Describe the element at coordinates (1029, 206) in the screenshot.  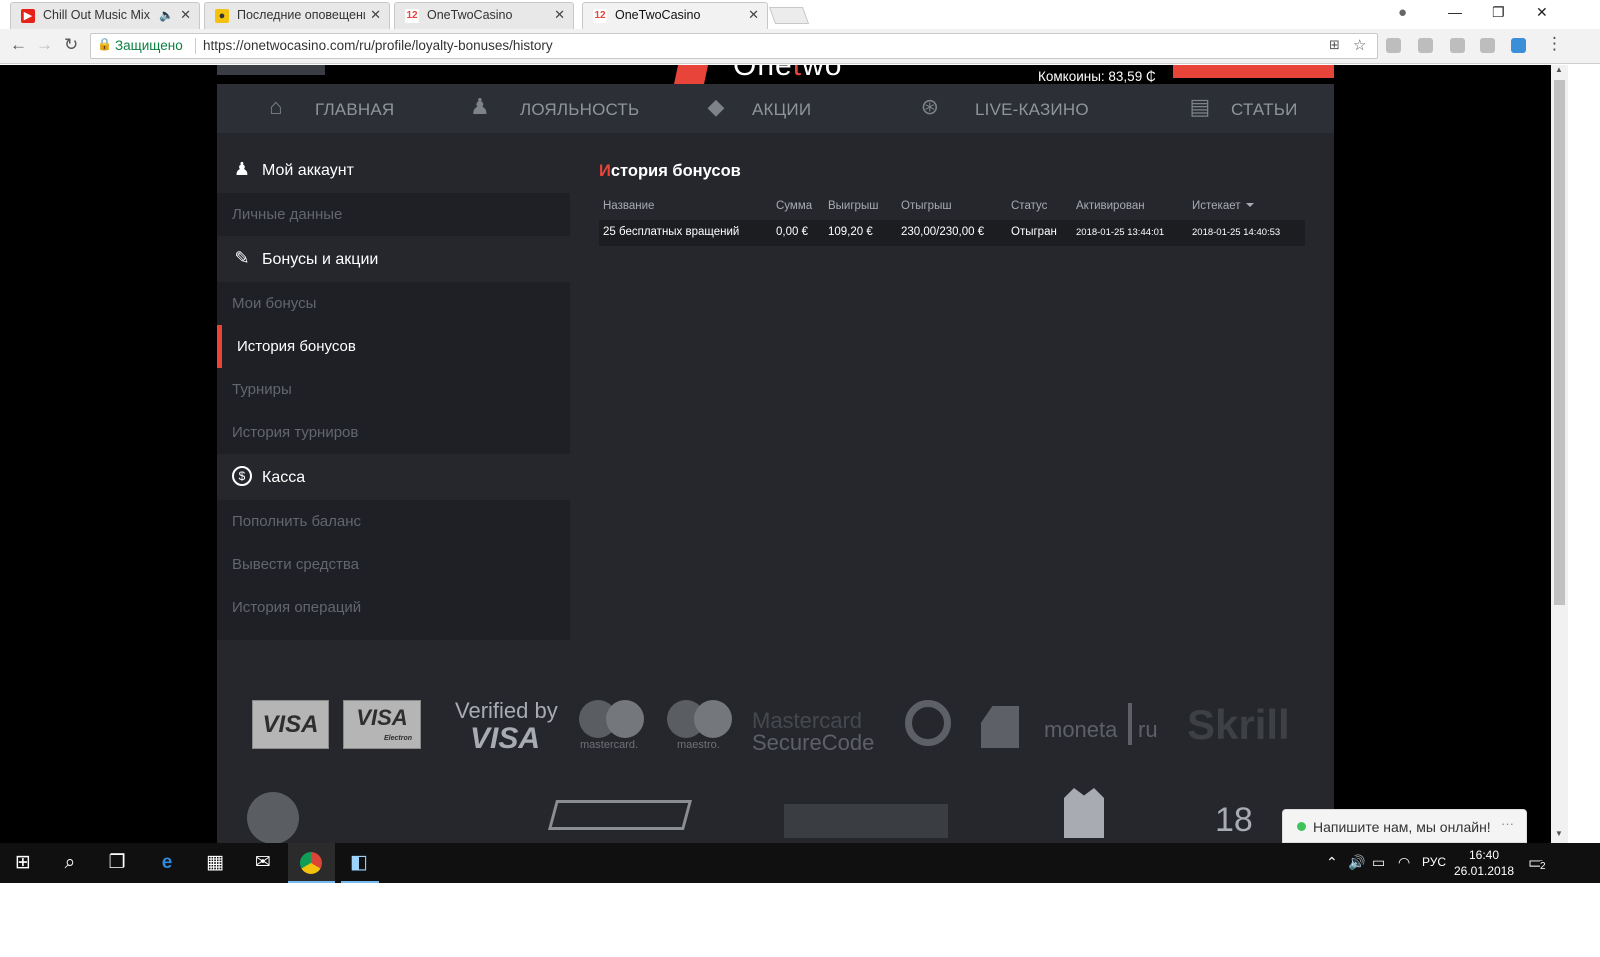
I see `column-header-status: Статус` at that location.